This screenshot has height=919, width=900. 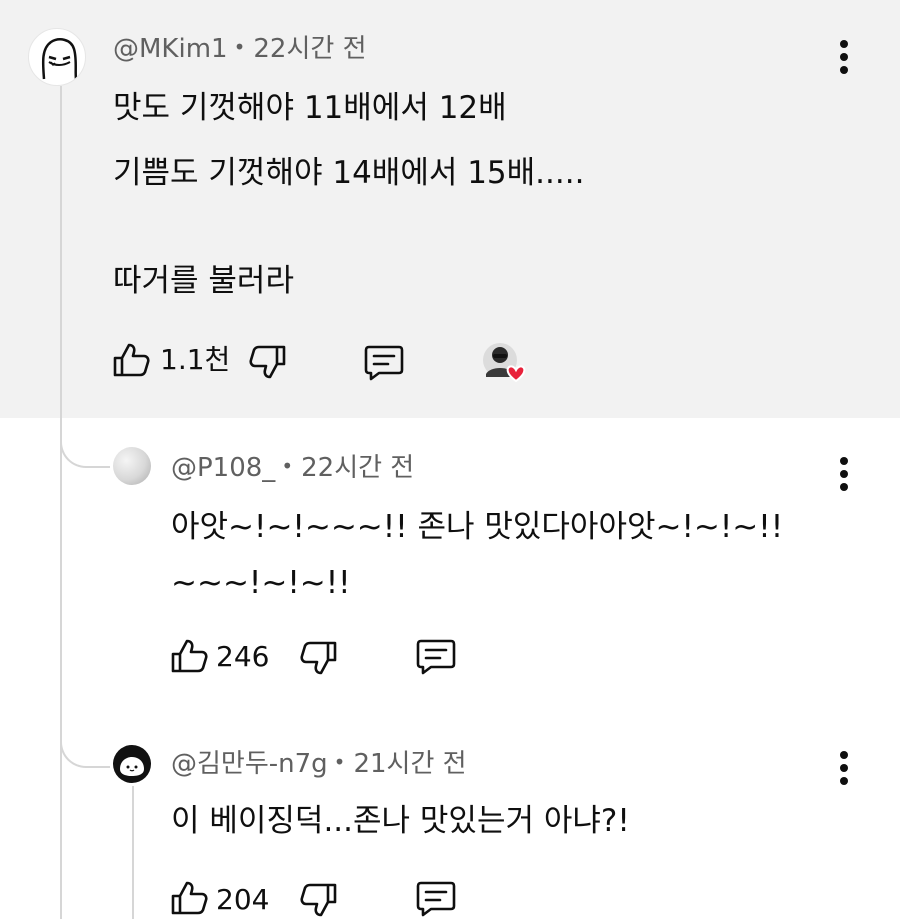 What do you see at coordinates (243, 656) in the screenshot?
I see `like-count: 246` at bounding box center [243, 656].